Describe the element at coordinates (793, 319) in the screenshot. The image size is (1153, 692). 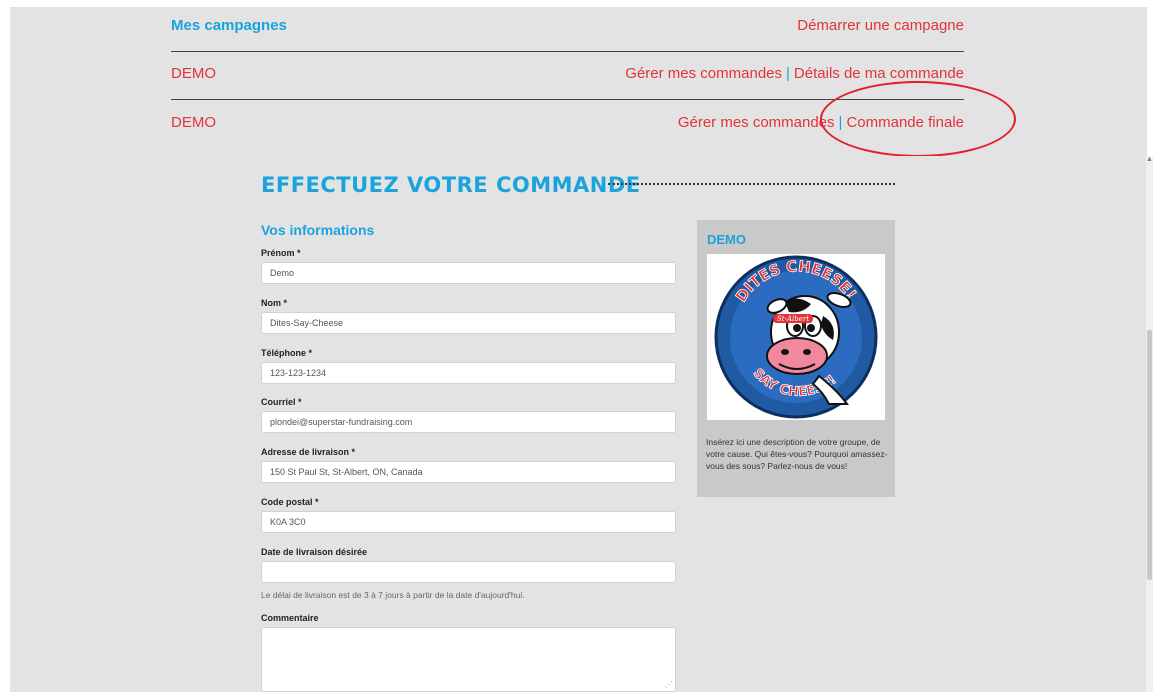
I see `svg-text: St-Albert` at that location.